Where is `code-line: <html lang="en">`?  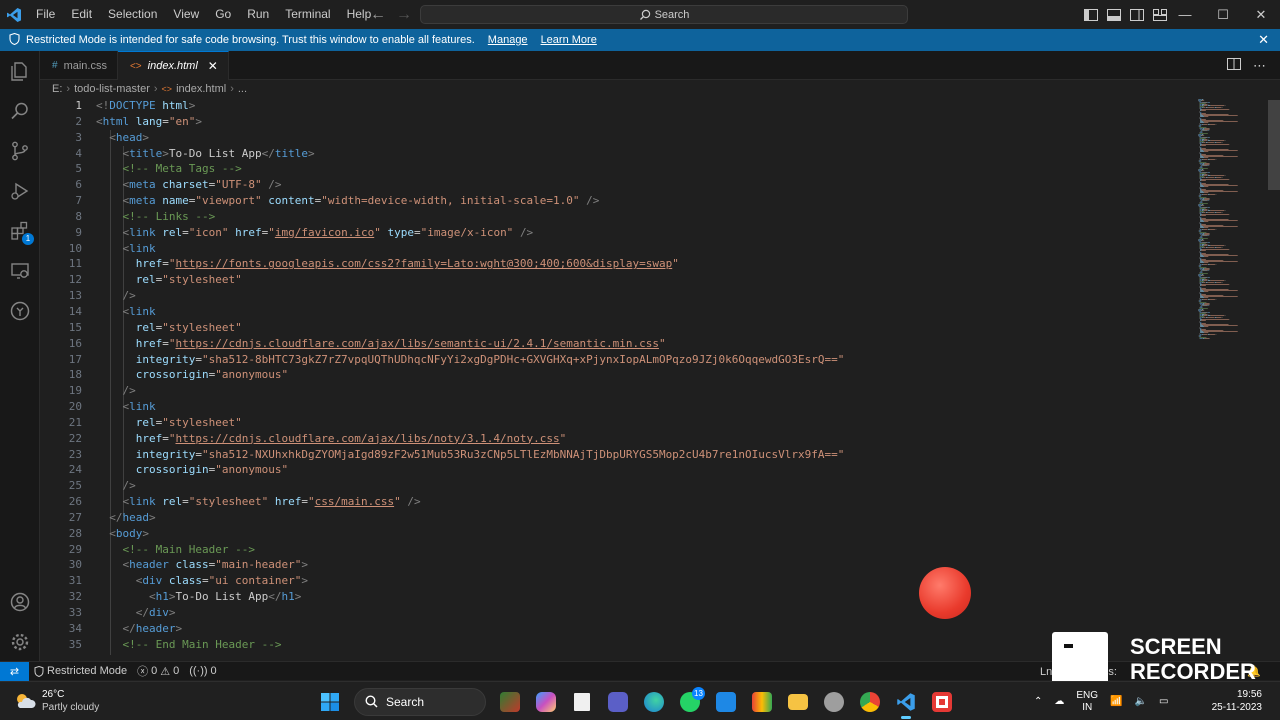
code-line: <html lang="en"> is located at coordinates (470, 122).